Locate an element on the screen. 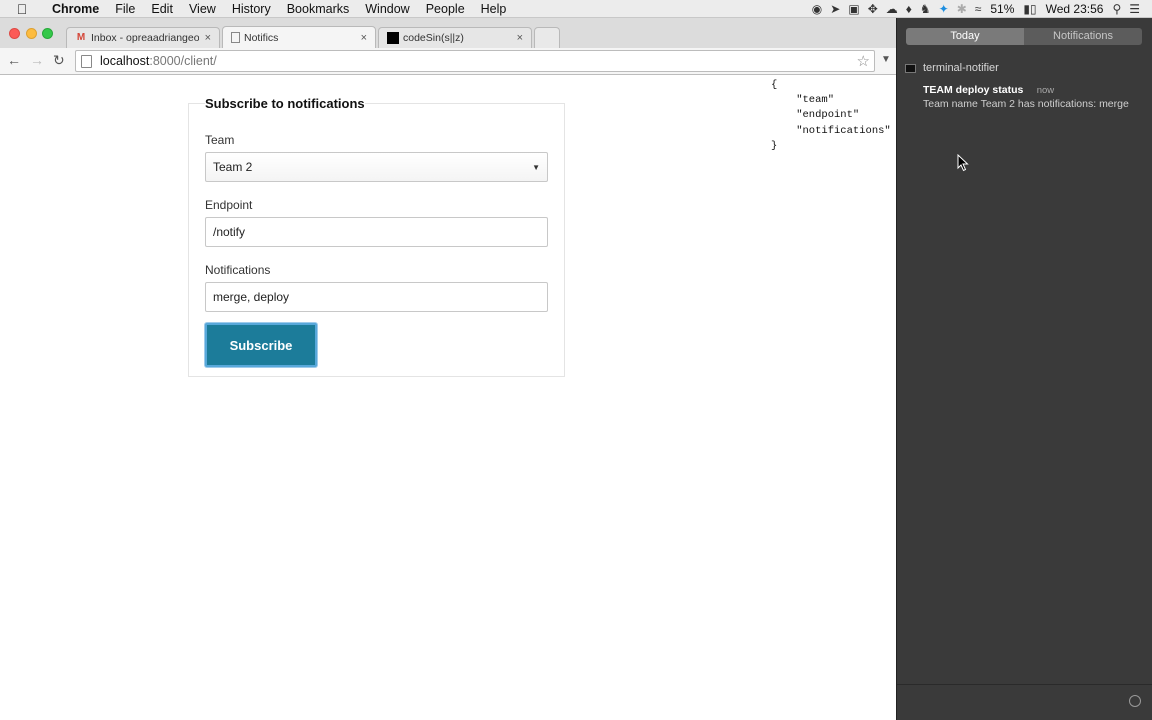  json-output: { "team" "endpoint" "notifications" } is located at coordinates (831, 115).